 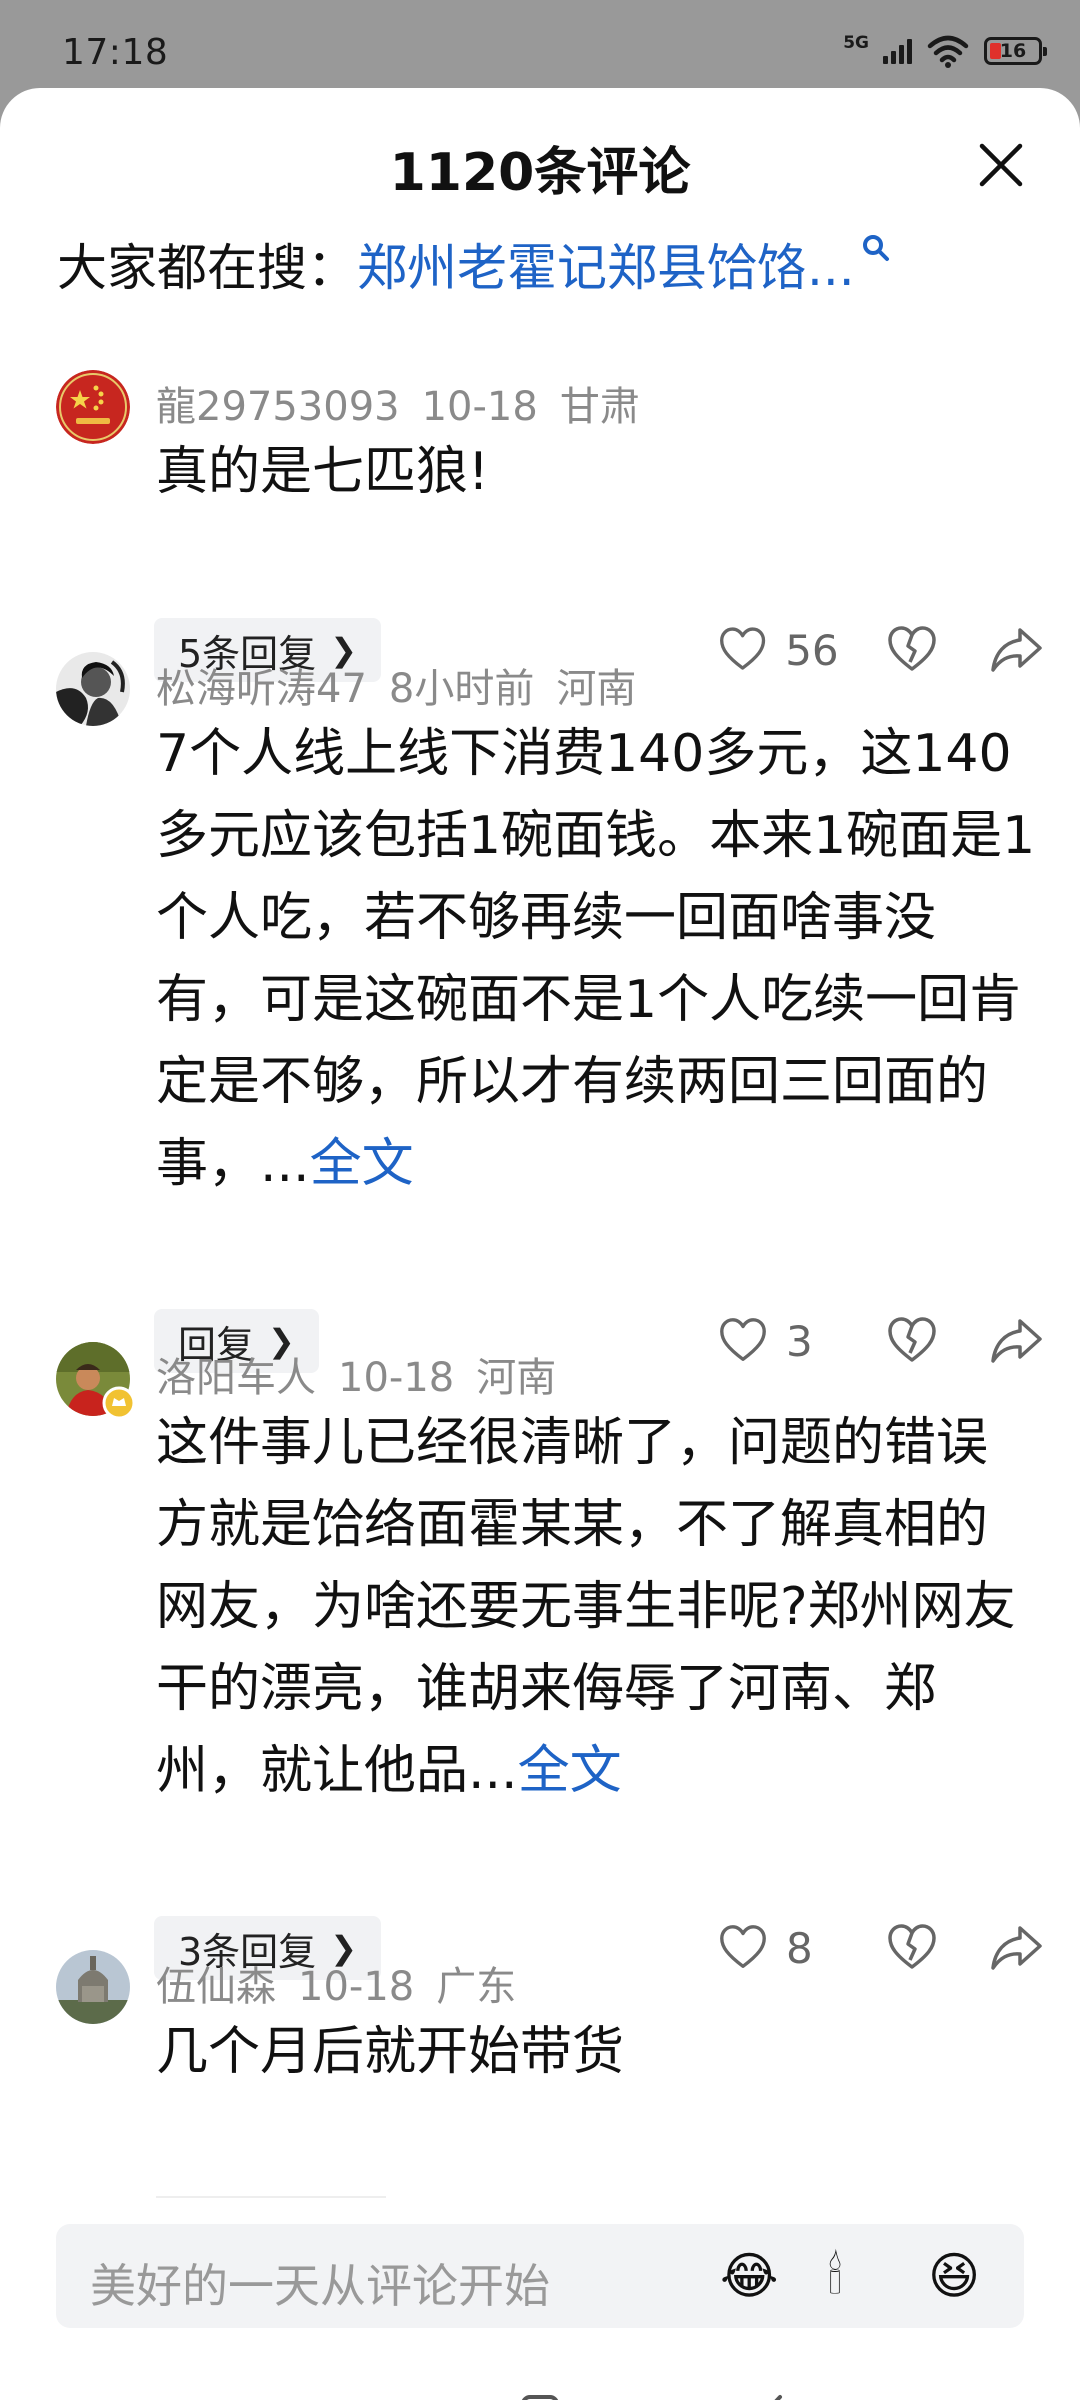 I want to click on comment-author: 洛阳车人, so click(x=236, y=1378).